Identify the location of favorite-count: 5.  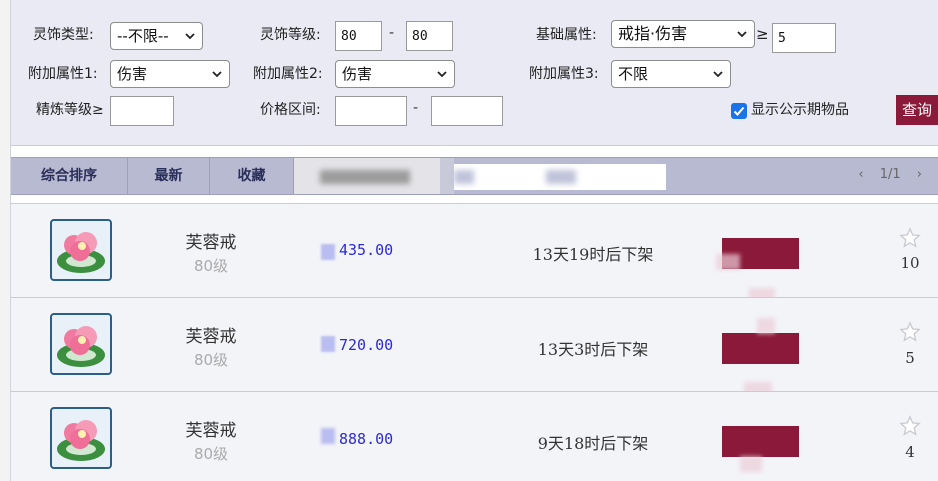
(910, 358).